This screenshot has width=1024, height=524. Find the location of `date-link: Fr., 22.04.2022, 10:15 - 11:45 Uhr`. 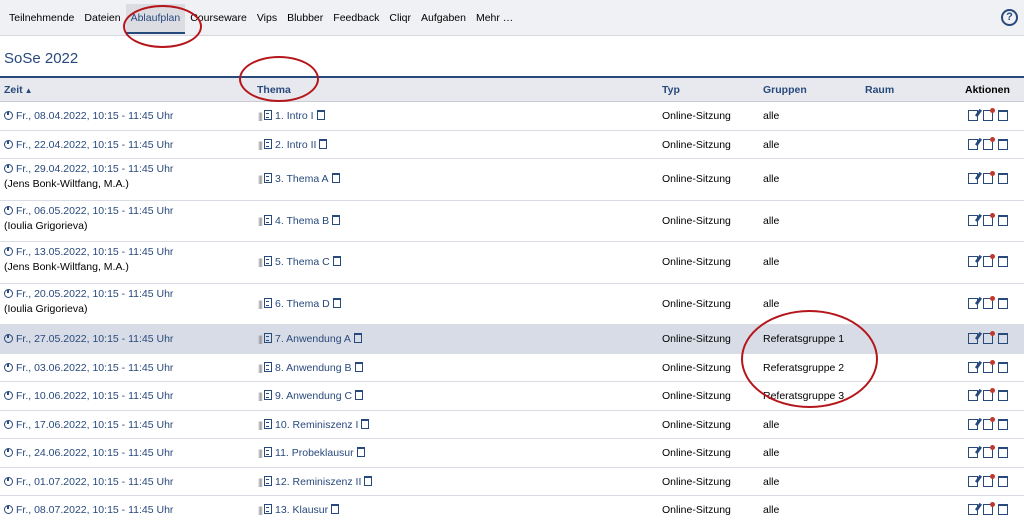

date-link: Fr., 22.04.2022, 10:15 - 11:45 Uhr is located at coordinates (88, 145).